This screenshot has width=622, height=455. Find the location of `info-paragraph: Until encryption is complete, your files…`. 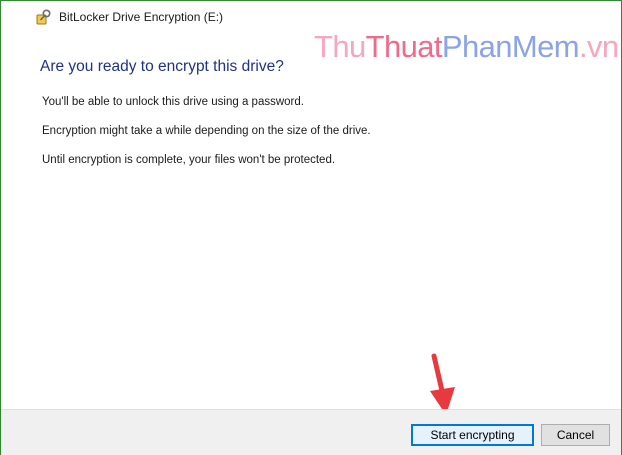

info-paragraph: Until encryption is complete, your files… is located at coordinates (189, 160).